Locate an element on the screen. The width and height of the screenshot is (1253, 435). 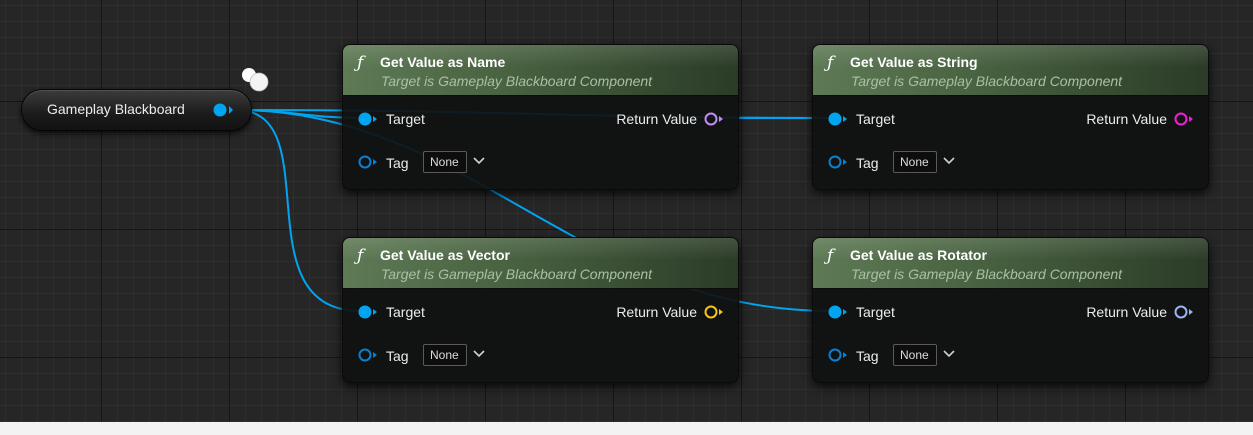
comment-bubble-icon is located at coordinates (256, 80).